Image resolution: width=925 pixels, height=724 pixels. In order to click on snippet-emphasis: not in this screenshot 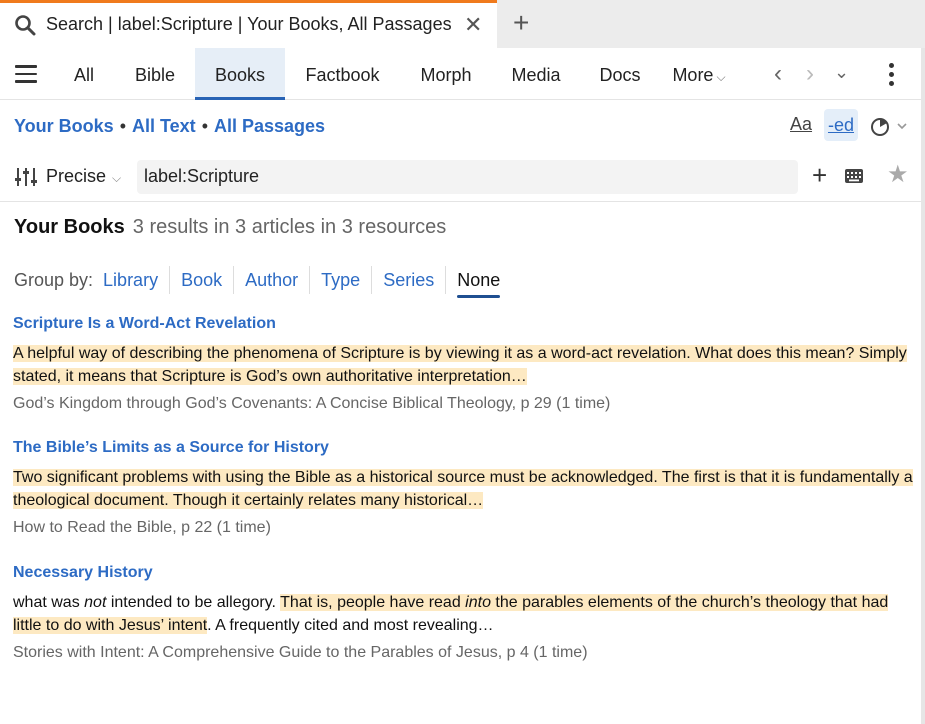, I will do `click(95, 602)`.